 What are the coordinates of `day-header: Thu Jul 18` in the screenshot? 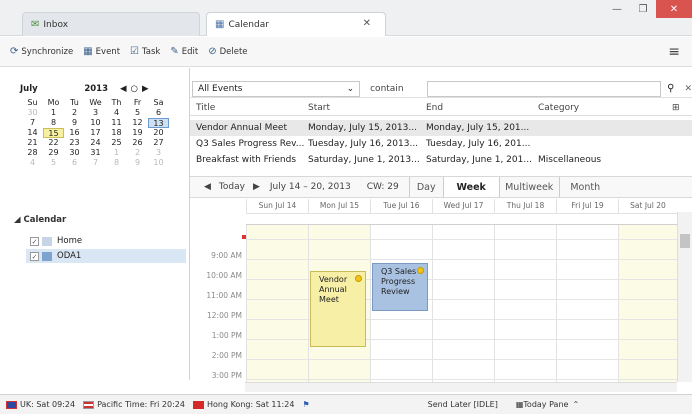 It's located at (525, 206).